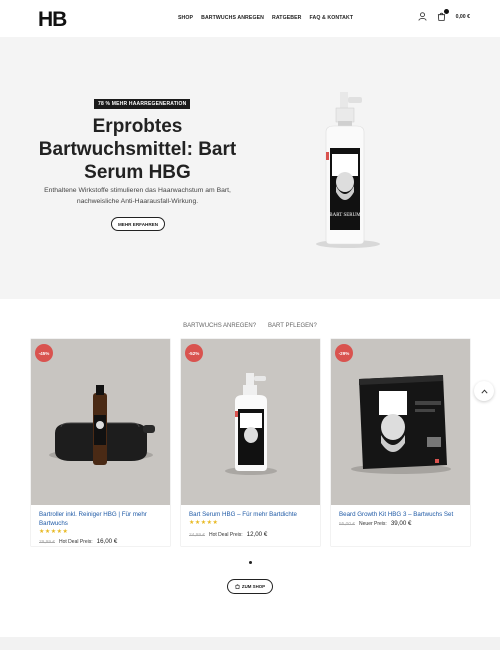 Image resolution: width=500 pixels, height=650 pixels. What do you see at coordinates (400, 422) in the screenshot?
I see `product-image: -29%` at bounding box center [400, 422].